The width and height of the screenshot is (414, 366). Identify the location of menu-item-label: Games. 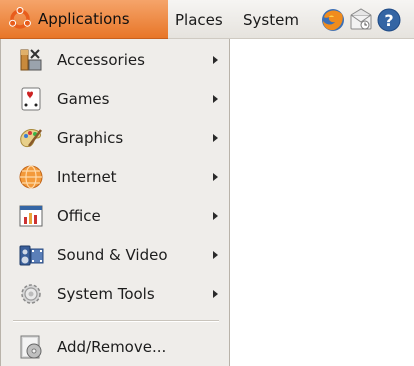
(83, 99).